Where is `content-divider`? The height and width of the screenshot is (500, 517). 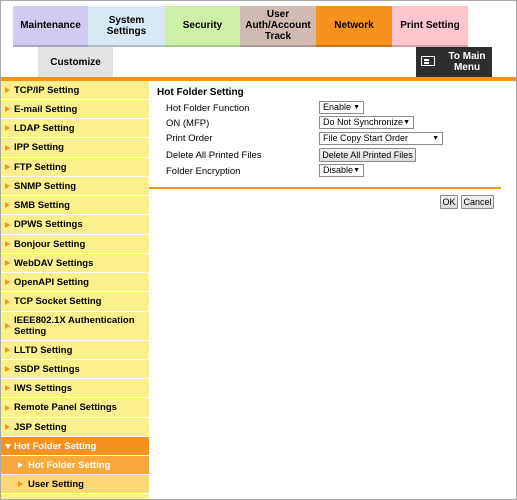
content-divider is located at coordinates (325, 188).